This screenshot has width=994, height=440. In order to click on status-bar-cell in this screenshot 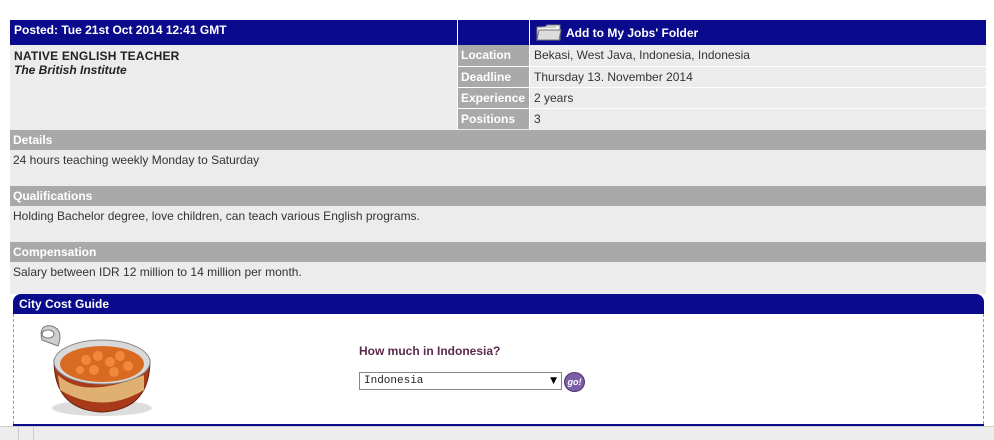, I will do `click(26, 433)`.